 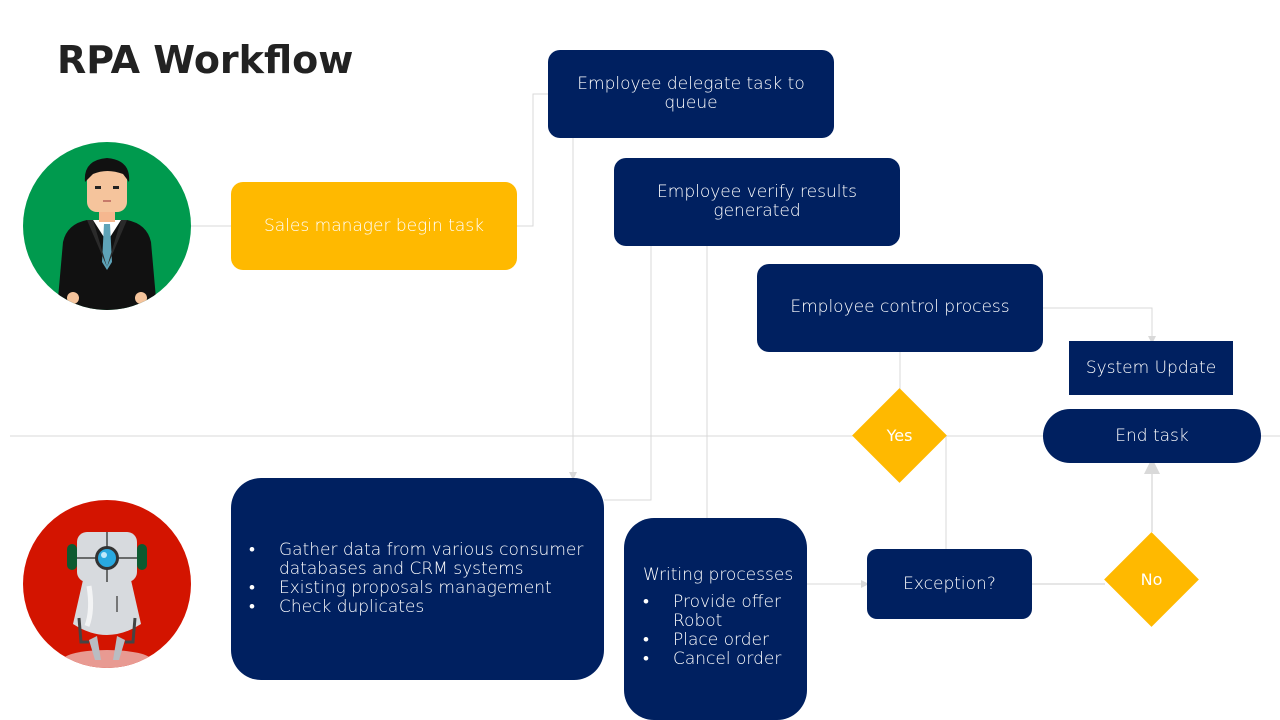 I want to click on control-process-node: Employee control process, so click(x=900, y=308).